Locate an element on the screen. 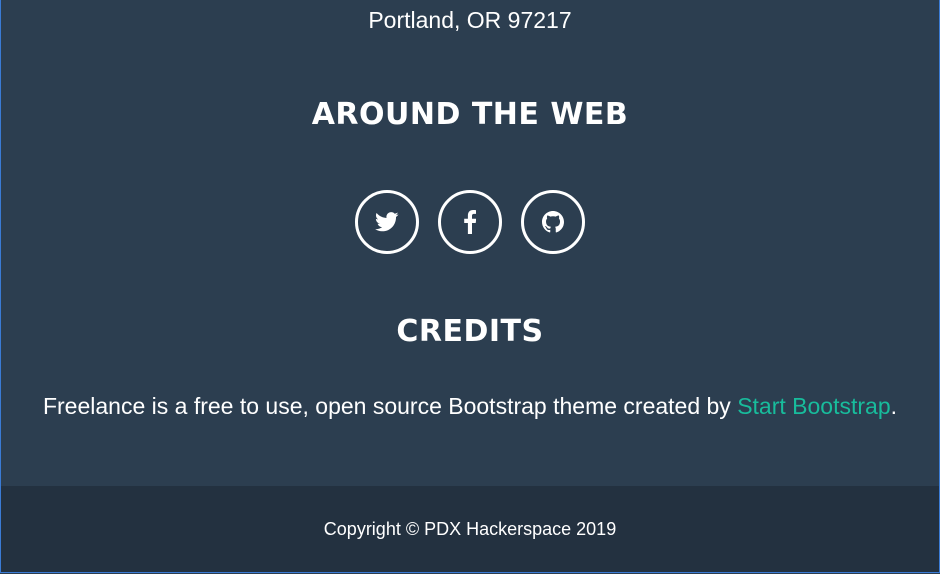  credits-heading: CREDITS is located at coordinates (470, 331).